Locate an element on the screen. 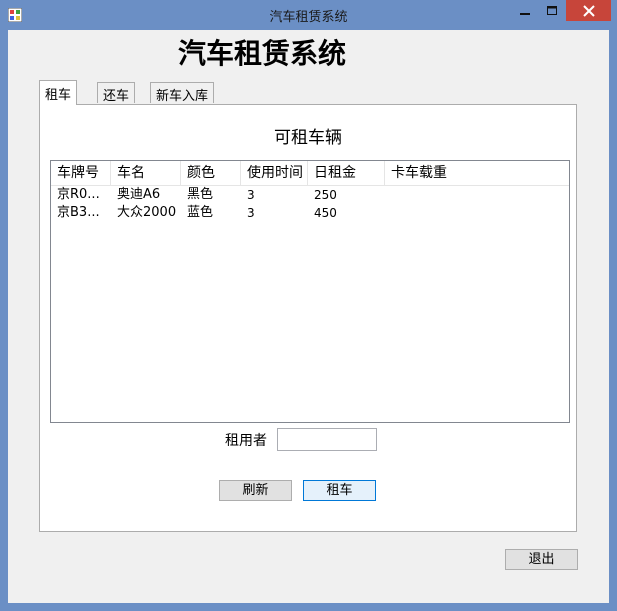  list-header: 车牌号 车名 颜色 使用时间 日租金 卡车载重 is located at coordinates (310, 173).